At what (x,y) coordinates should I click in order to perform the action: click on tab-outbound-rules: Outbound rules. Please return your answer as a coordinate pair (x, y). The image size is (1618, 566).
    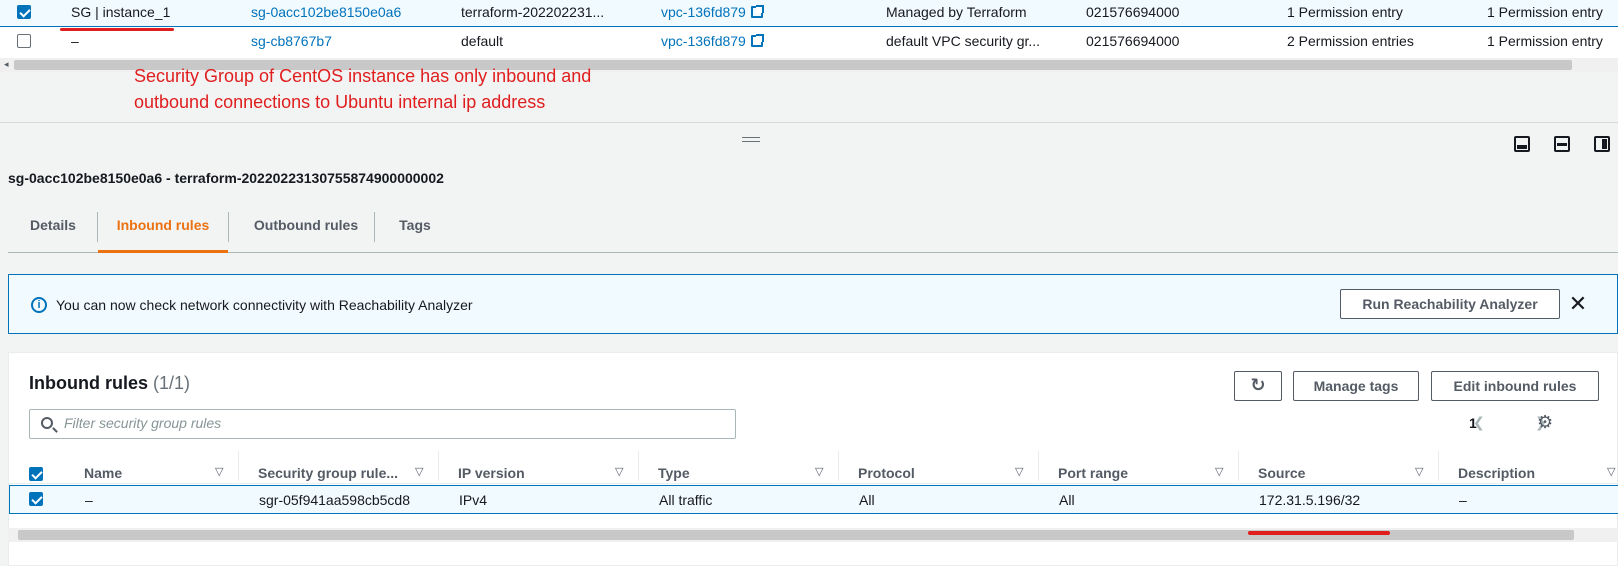
    Looking at the image, I should click on (306, 230).